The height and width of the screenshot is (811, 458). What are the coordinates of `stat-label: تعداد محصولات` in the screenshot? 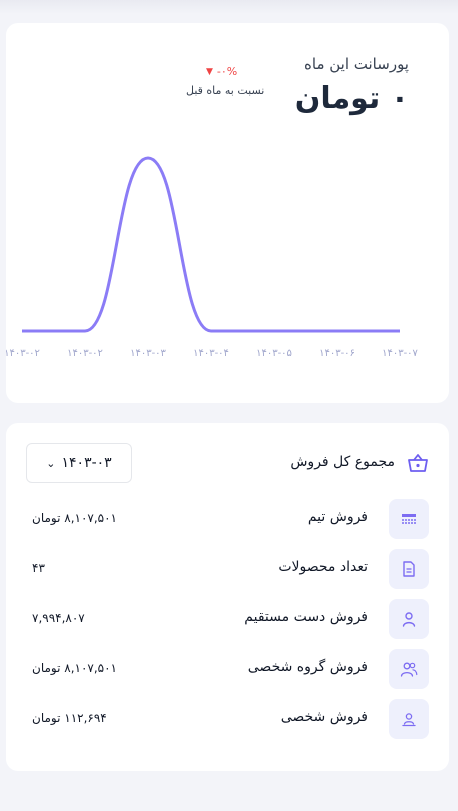 It's located at (323, 567).